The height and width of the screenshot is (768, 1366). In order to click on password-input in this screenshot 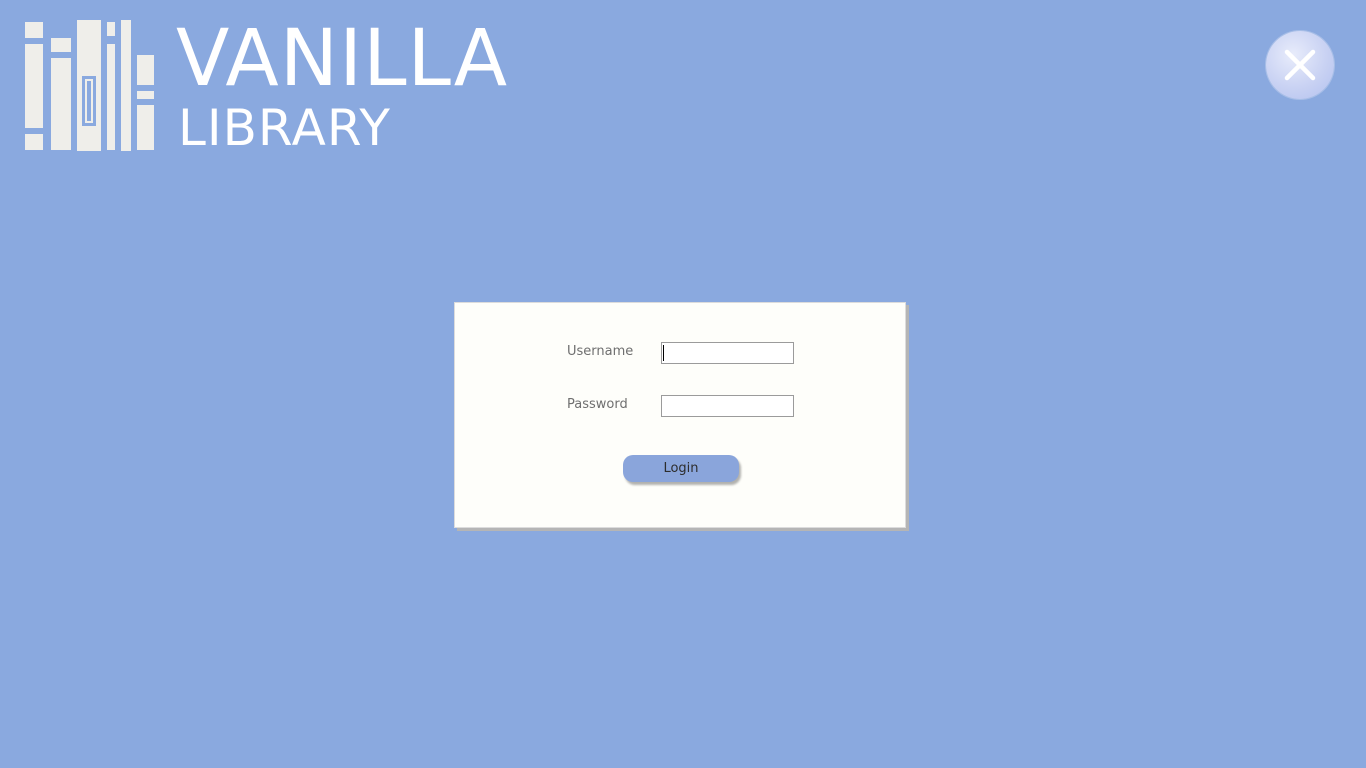, I will do `click(727, 406)`.